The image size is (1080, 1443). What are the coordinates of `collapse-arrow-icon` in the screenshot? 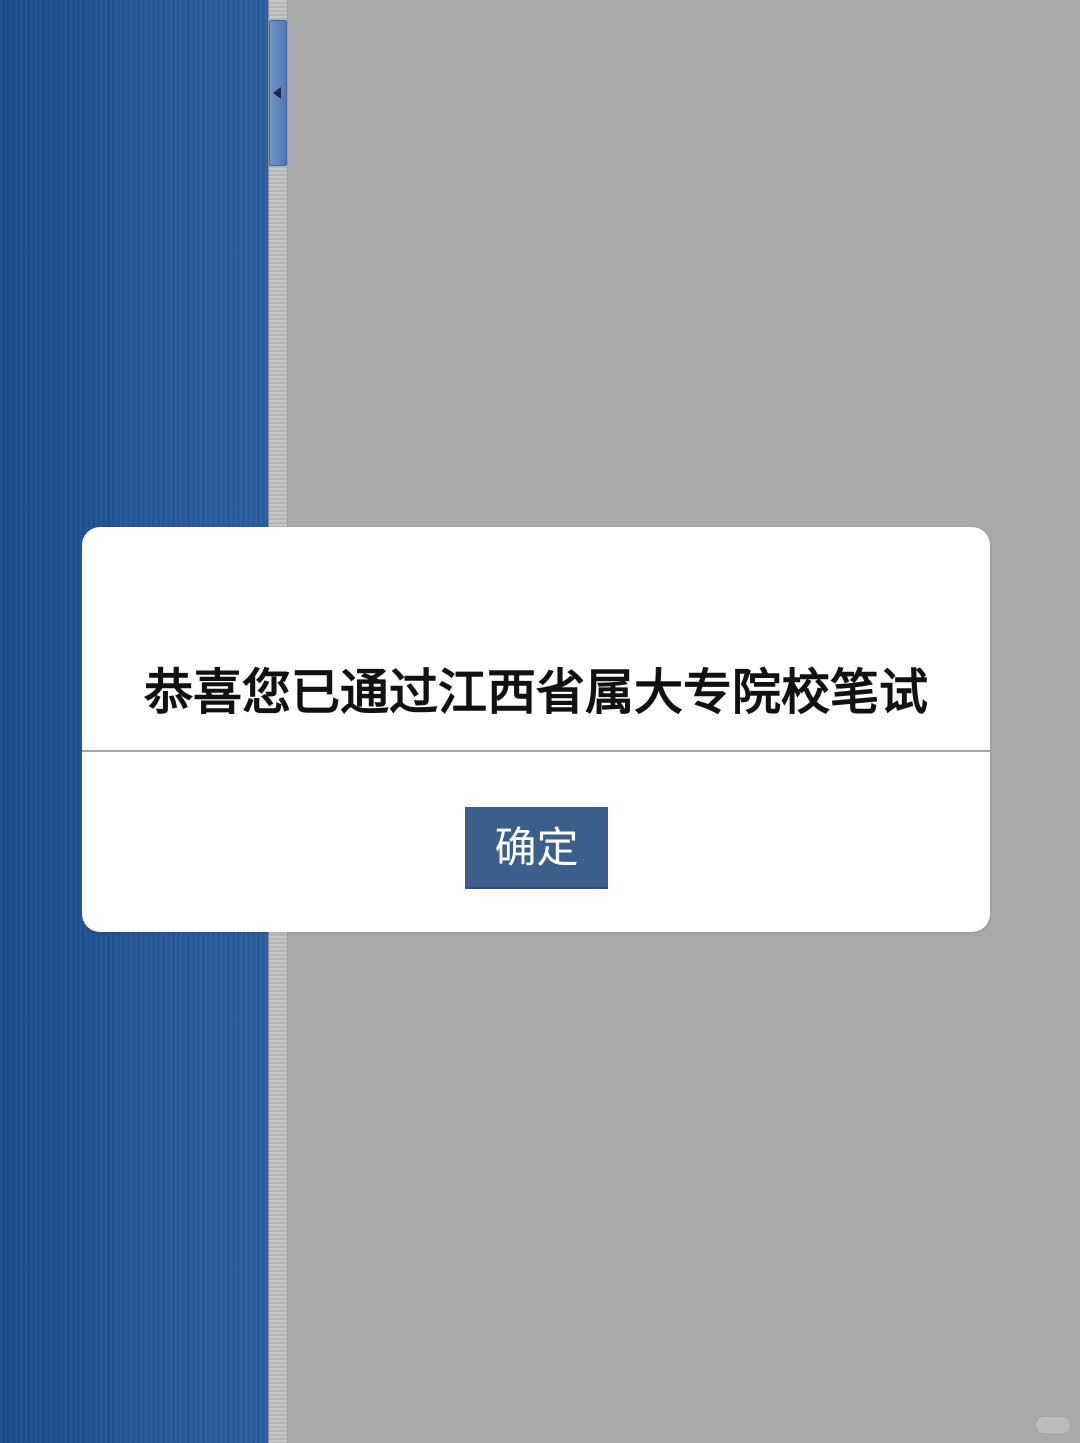 It's located at (277, 93).